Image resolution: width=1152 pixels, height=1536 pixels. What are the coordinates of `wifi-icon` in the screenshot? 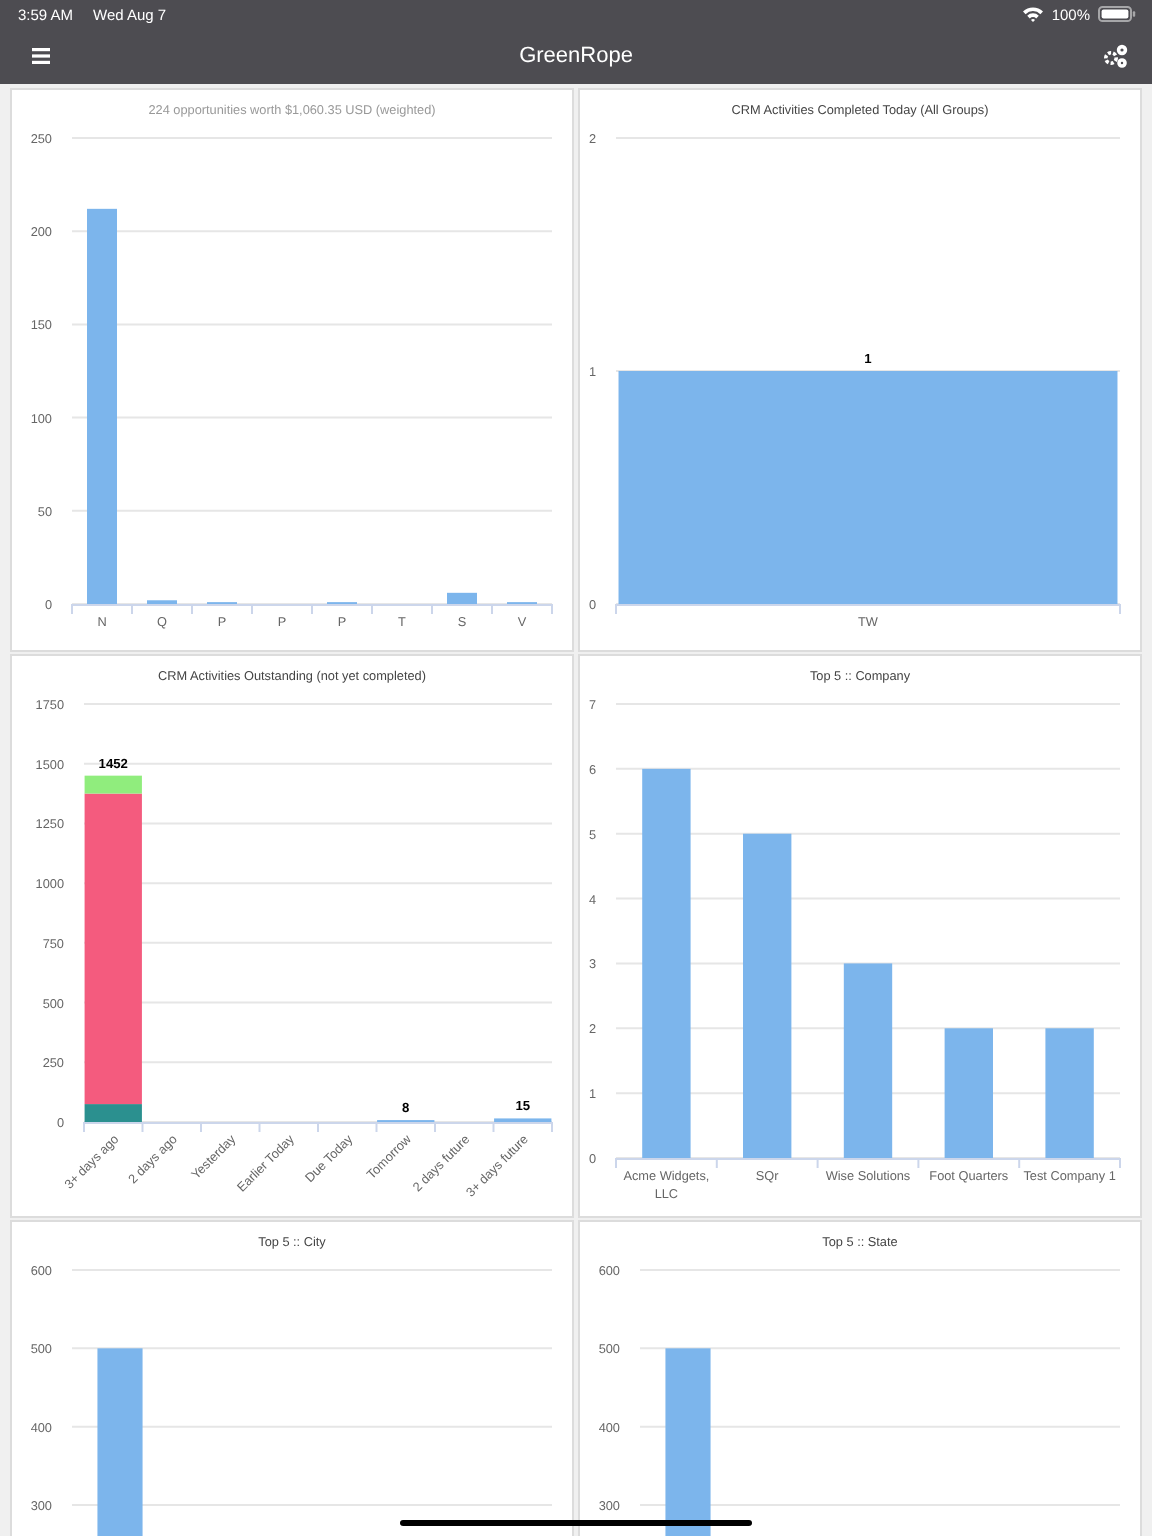 It's located at (1032, 14).